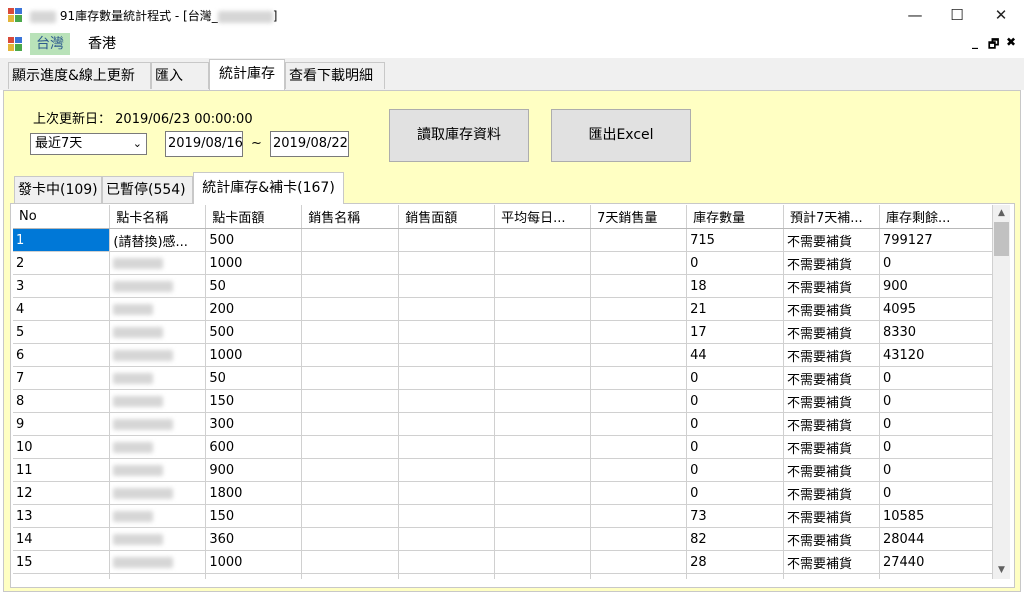 This screenshot has width=1024, height=595. Describe the element at coordinates (503, 539) in the screenshot. I see `table-row: 14 360 82 不需要補貨 28044` at that location.